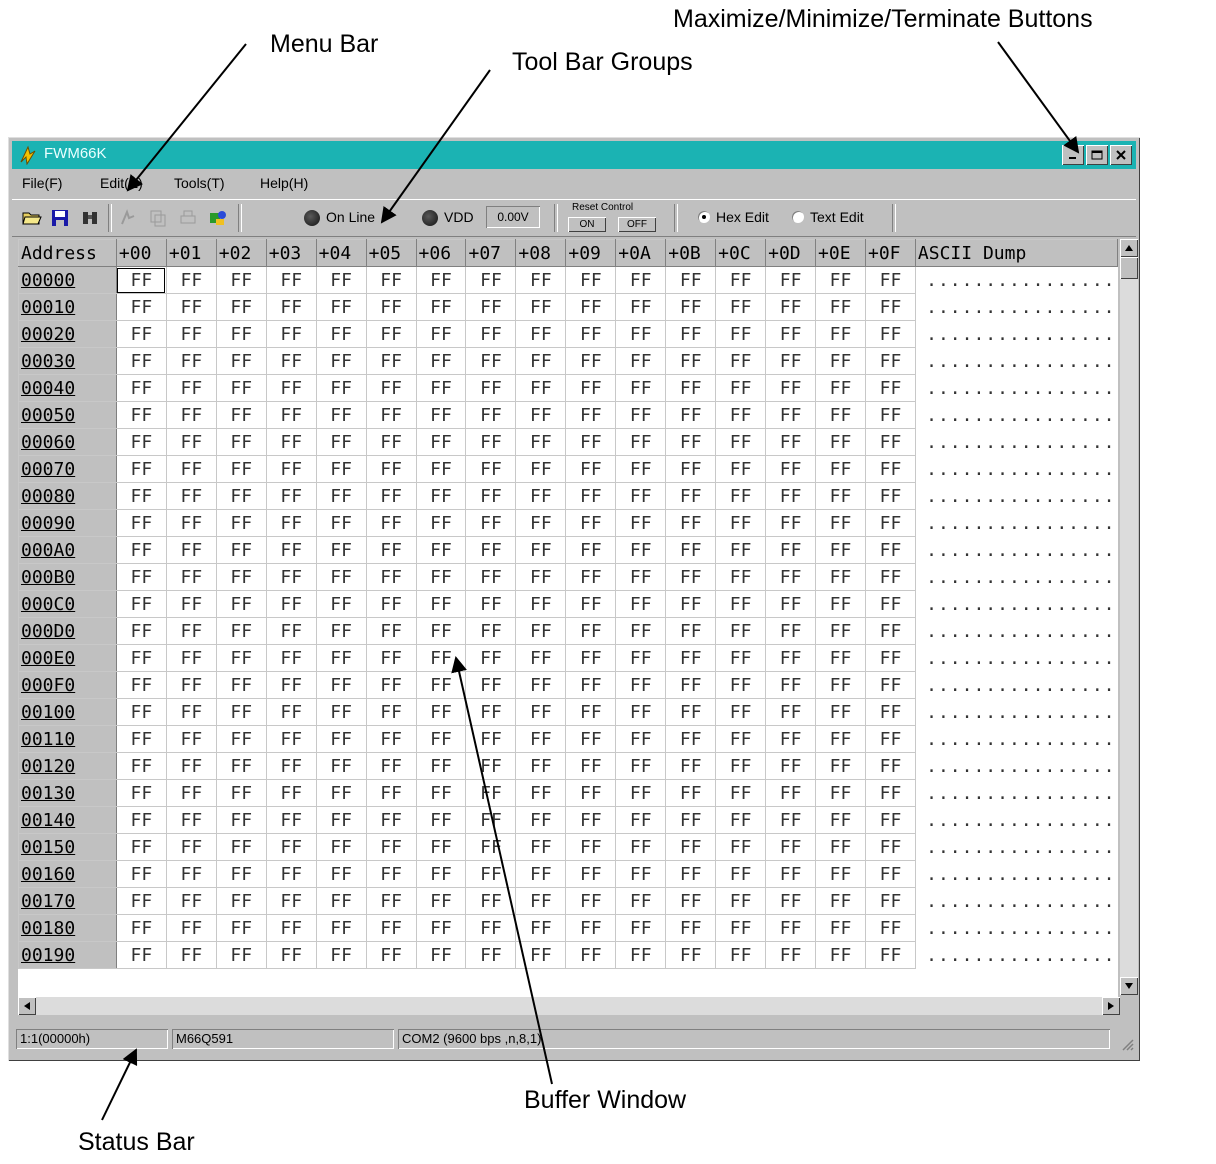  What do you see at coordinates (32, 218) in the screenshot?
I see `open-button` at bounding box center [32, 218].